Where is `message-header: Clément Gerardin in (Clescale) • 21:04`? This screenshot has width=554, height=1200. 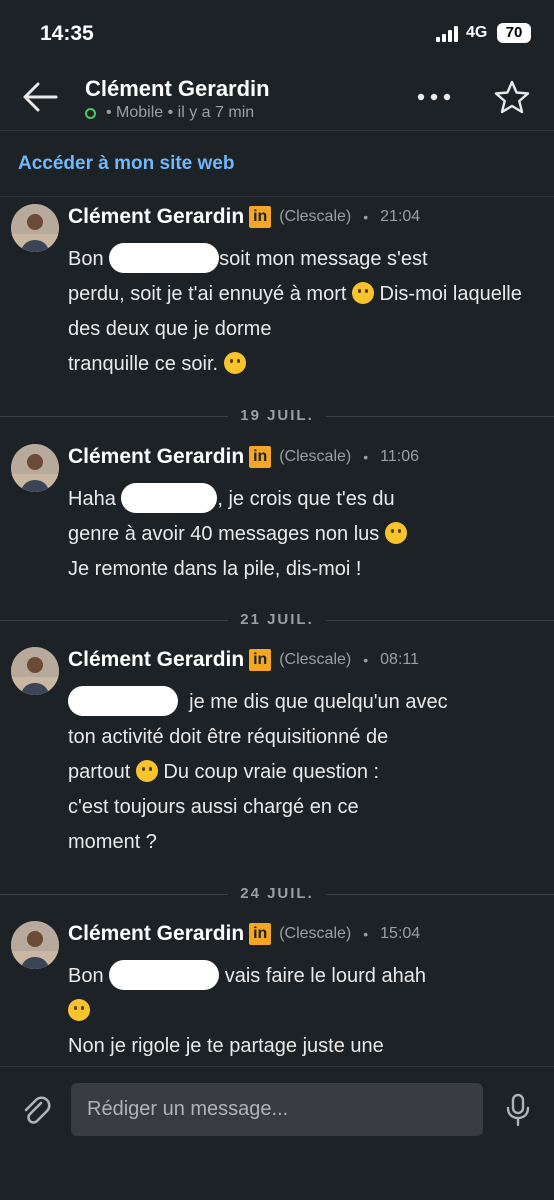 message-header: Clément Gerardin in (Clescale) • 21:04 is located at coordinates (244, 217).